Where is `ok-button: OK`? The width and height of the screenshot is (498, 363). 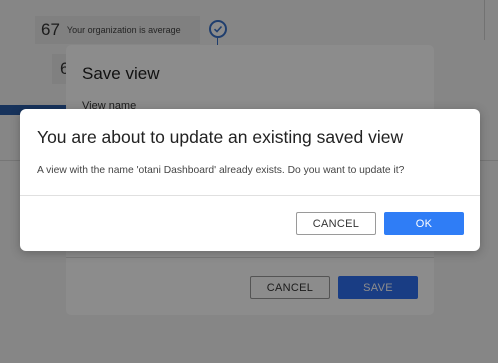 ok-button: OK is located at coordinates (424, 223).